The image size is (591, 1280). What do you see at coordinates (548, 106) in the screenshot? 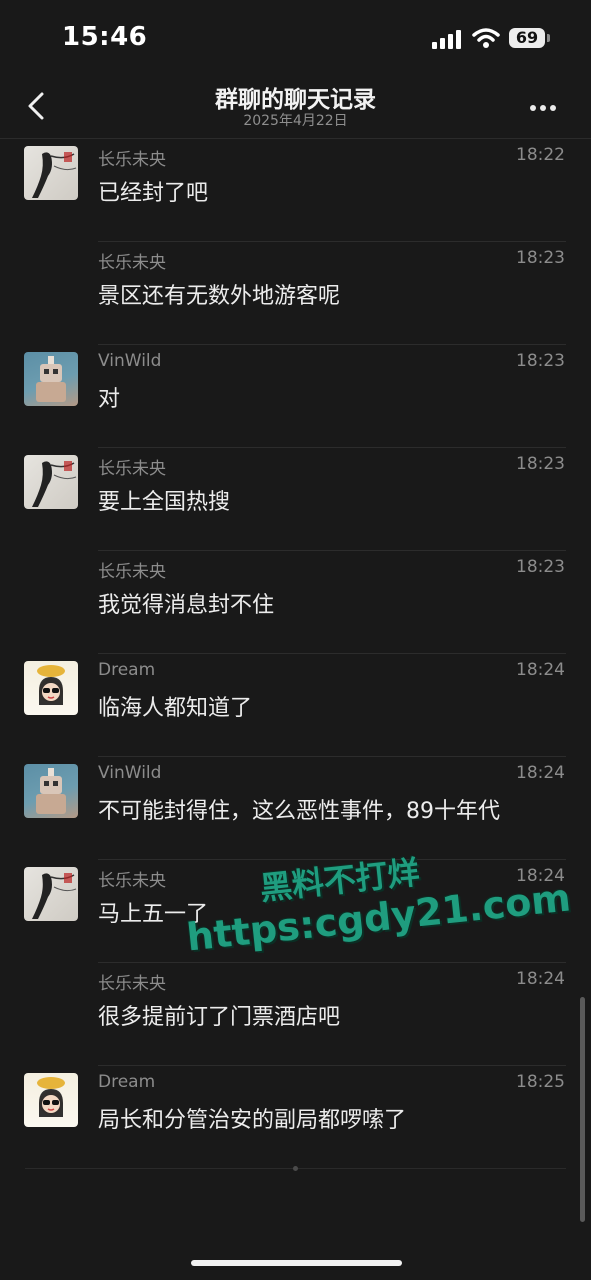
I see `more-options-icon` at bounding box center [548, 106].